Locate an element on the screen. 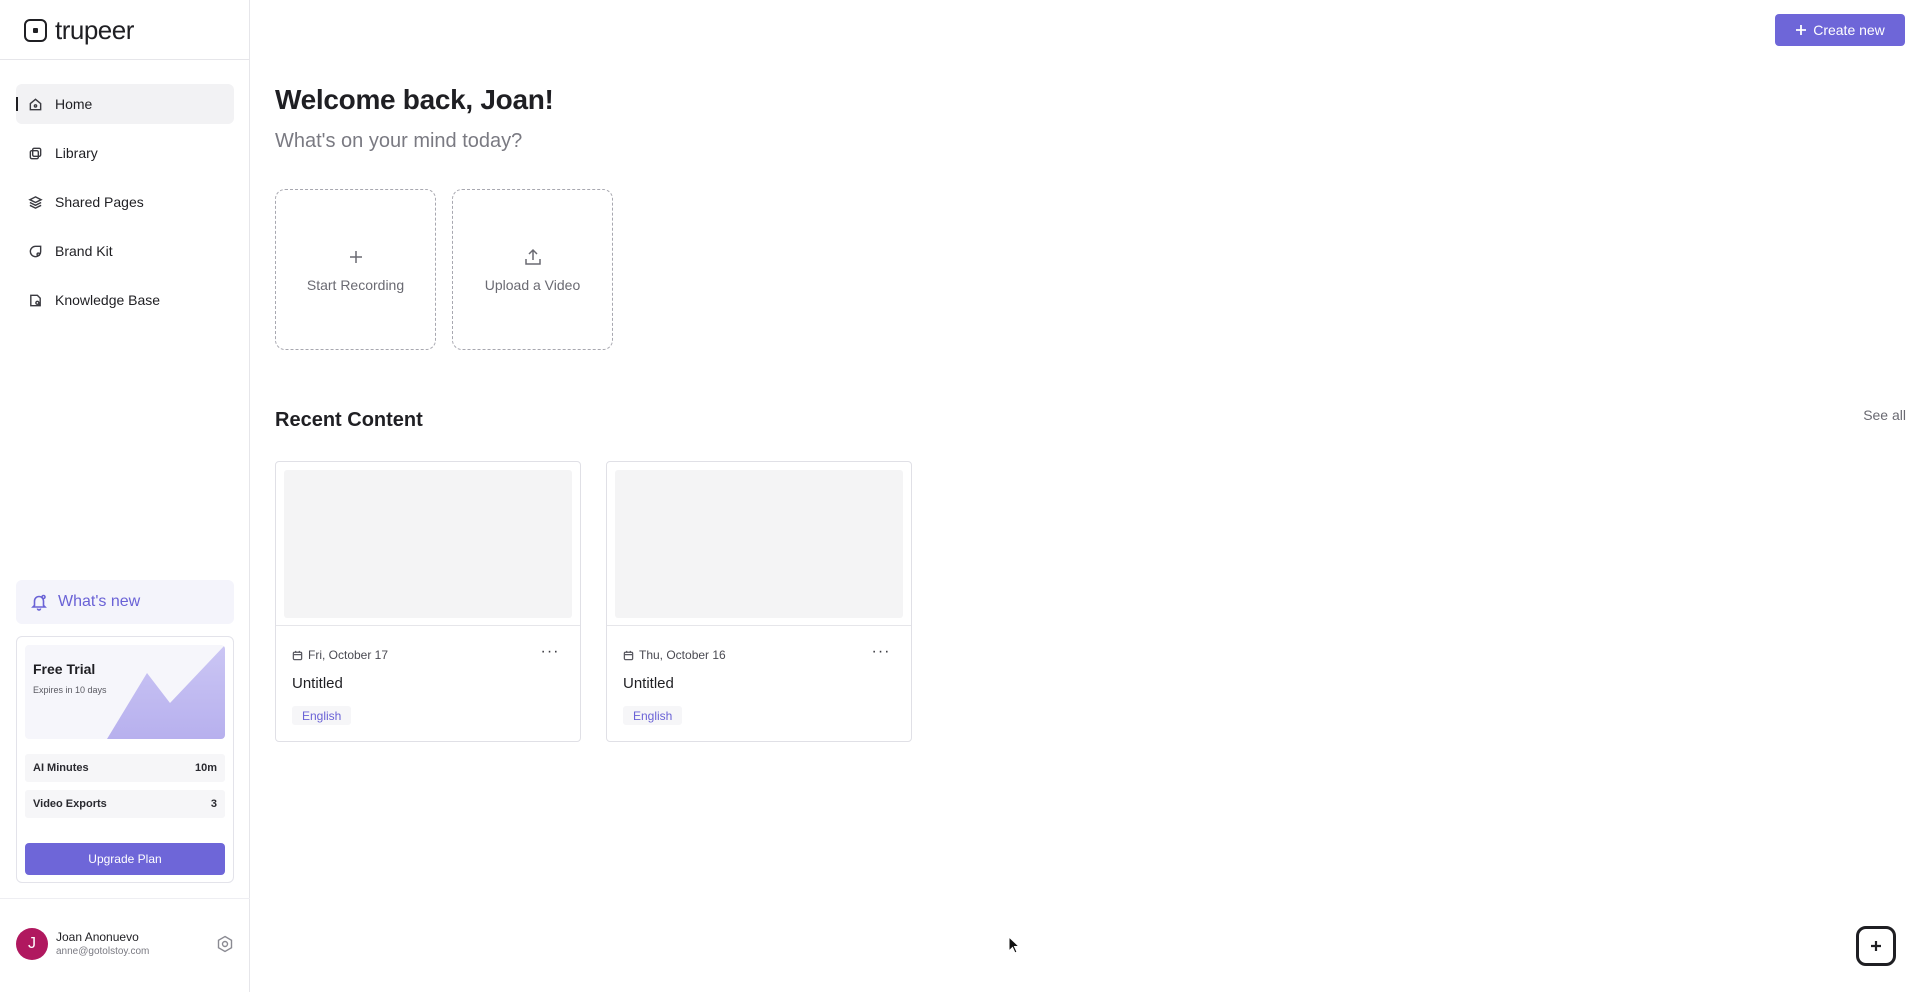  brand-kit-icon is located at coordinates (35, 251).